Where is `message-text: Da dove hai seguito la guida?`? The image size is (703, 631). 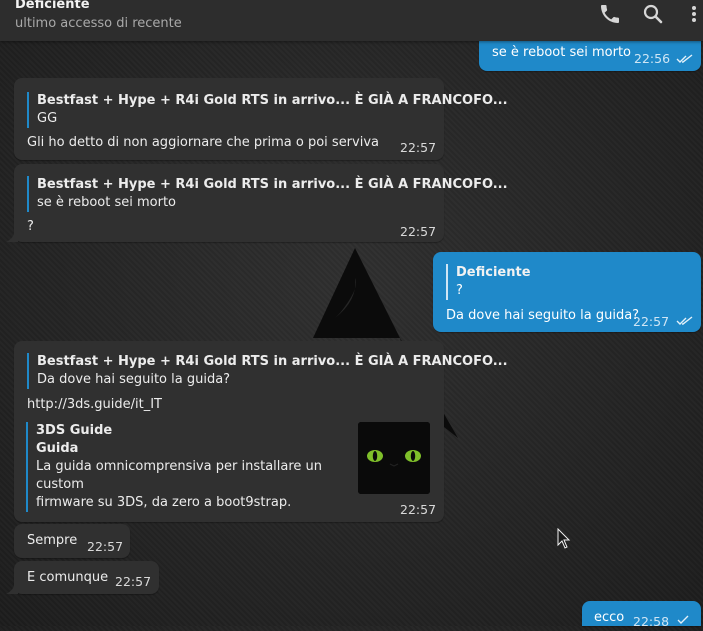
message-text: Da dove hai seguito la guida? is located at coordinates (543, 315).